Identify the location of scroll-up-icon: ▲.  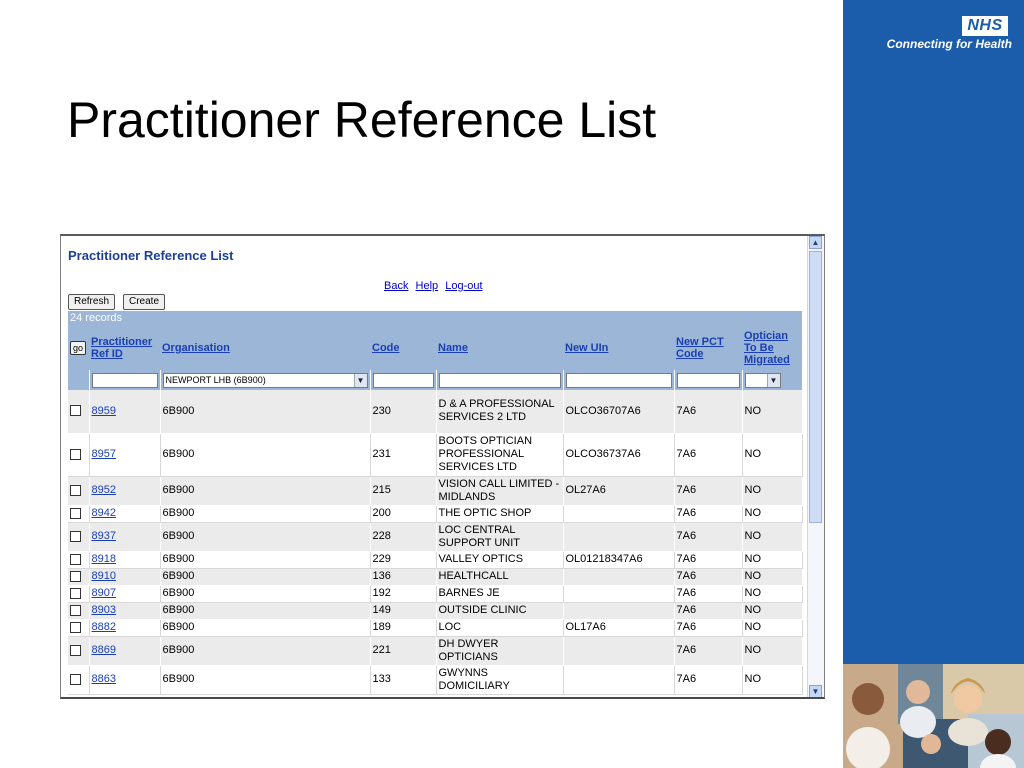
(815, 242).